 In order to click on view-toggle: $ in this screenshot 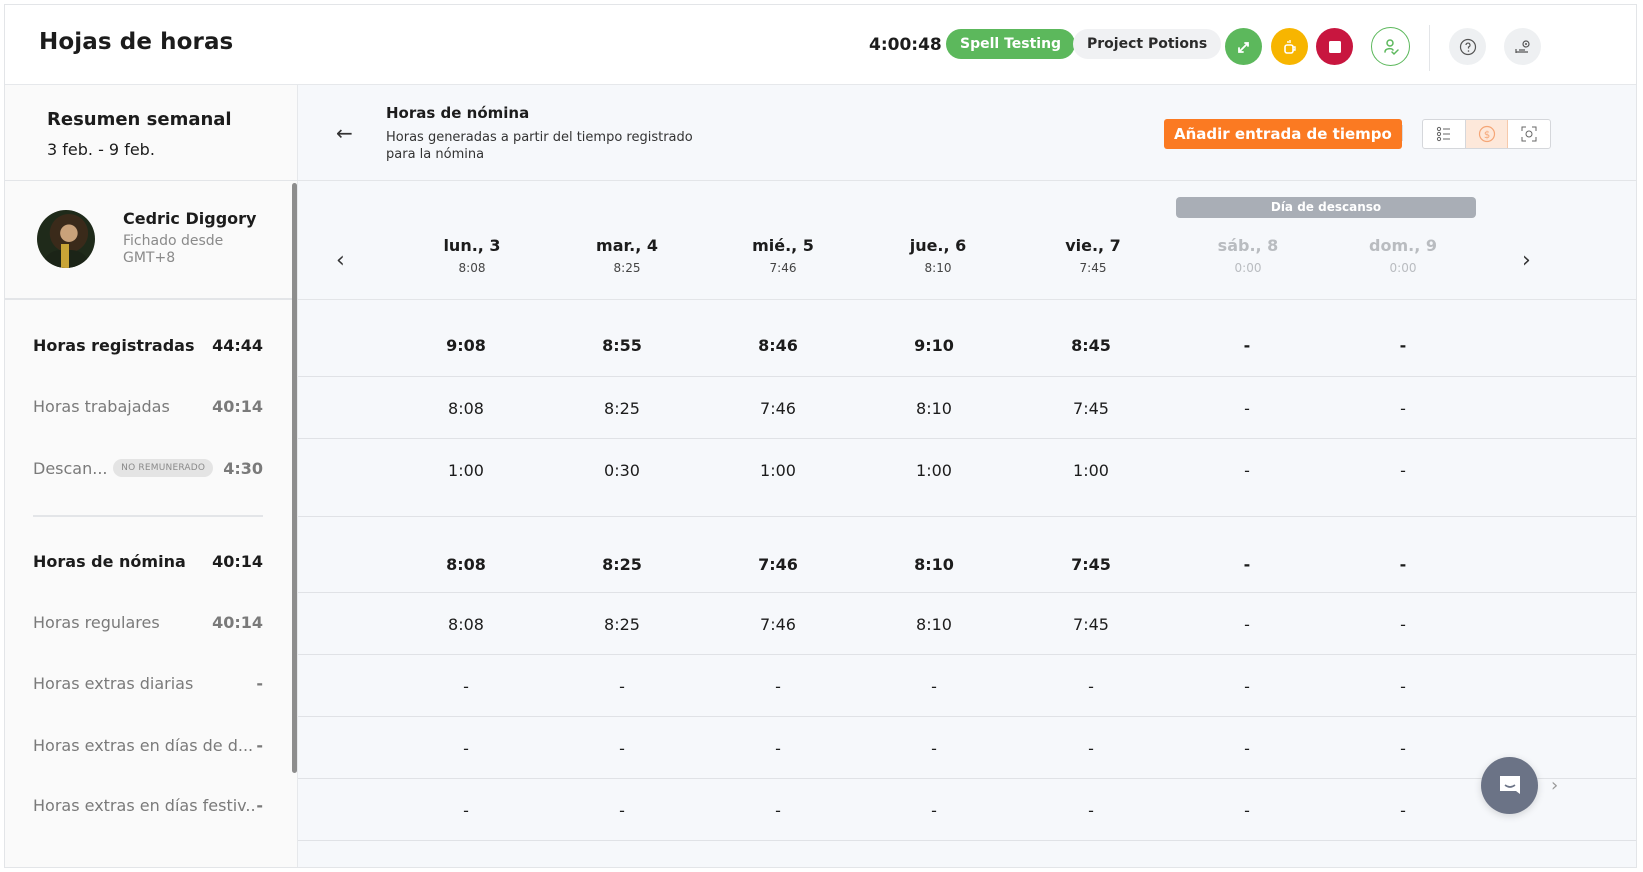, I will do `click(1486, 134)`.